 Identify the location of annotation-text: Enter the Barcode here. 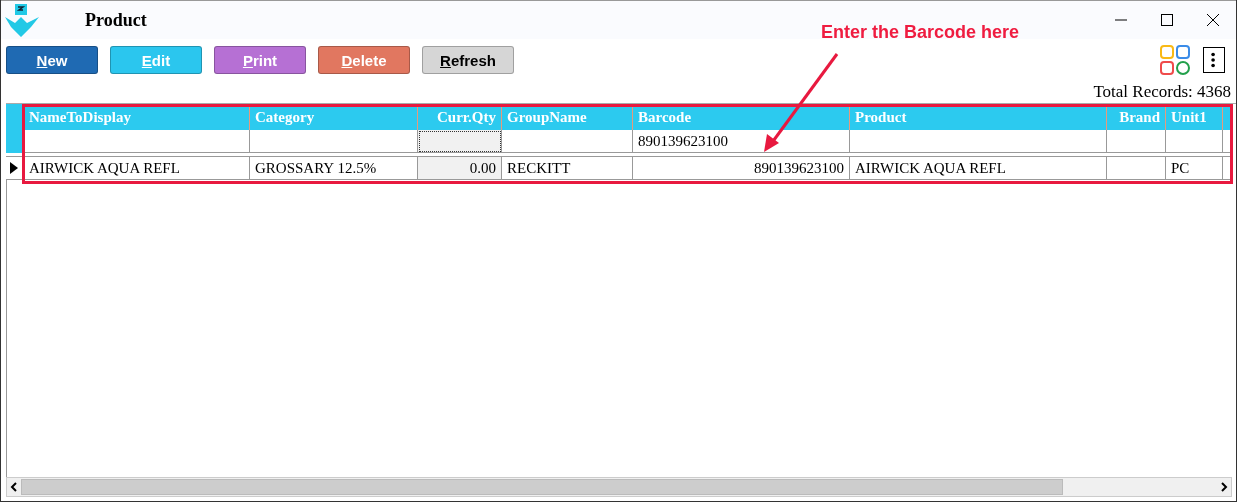
(920, 32).